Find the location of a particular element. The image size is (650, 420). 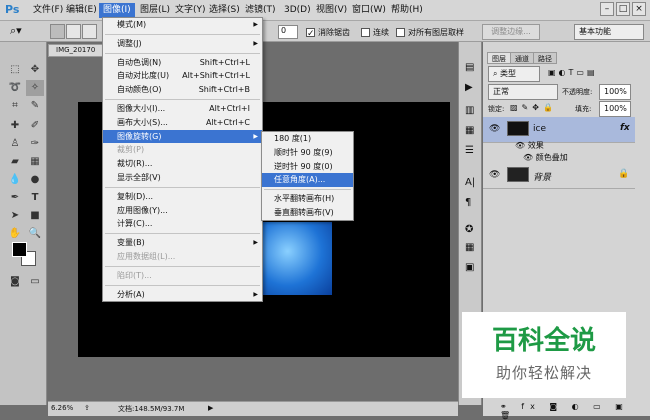

image-menu-item: 图像旋转(G) ▶ is located at coordinates (182, 136).